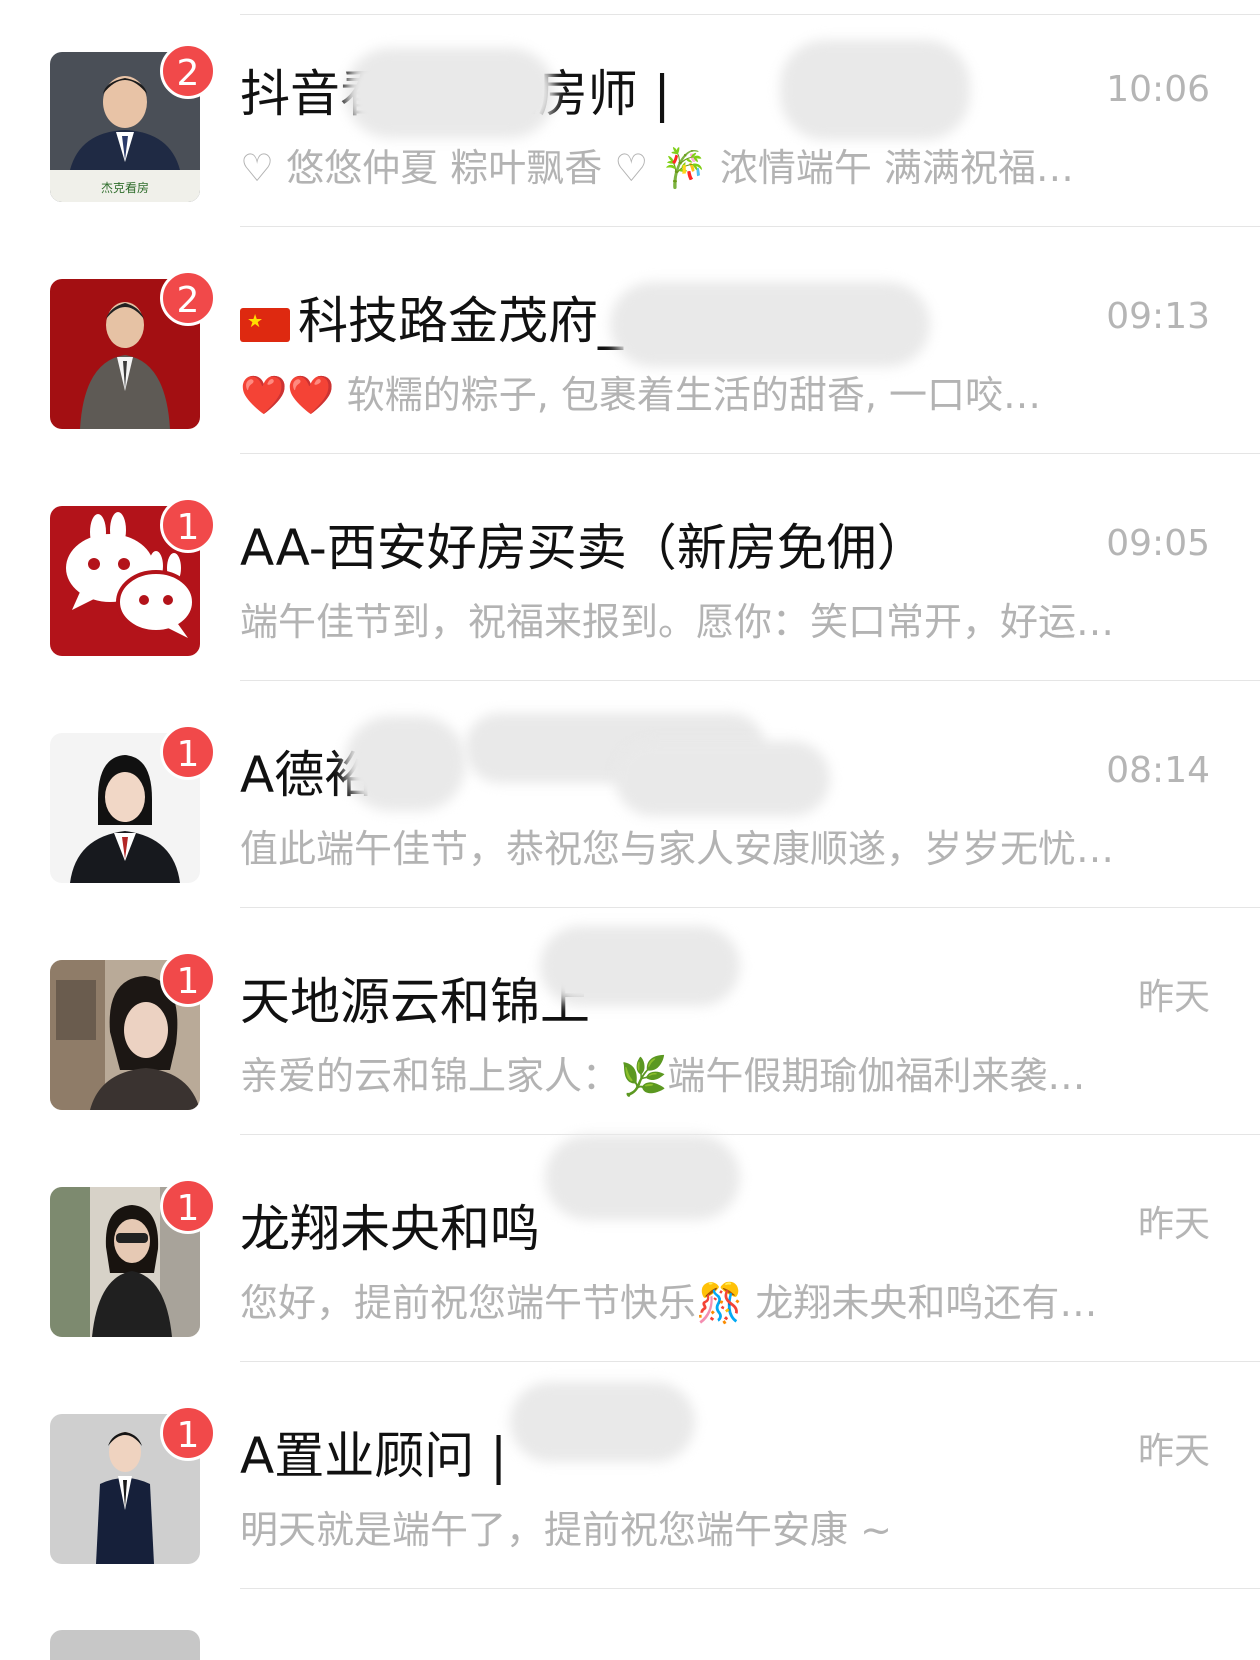  I want to click on chat-time: 09:05, so click(1158, 543).